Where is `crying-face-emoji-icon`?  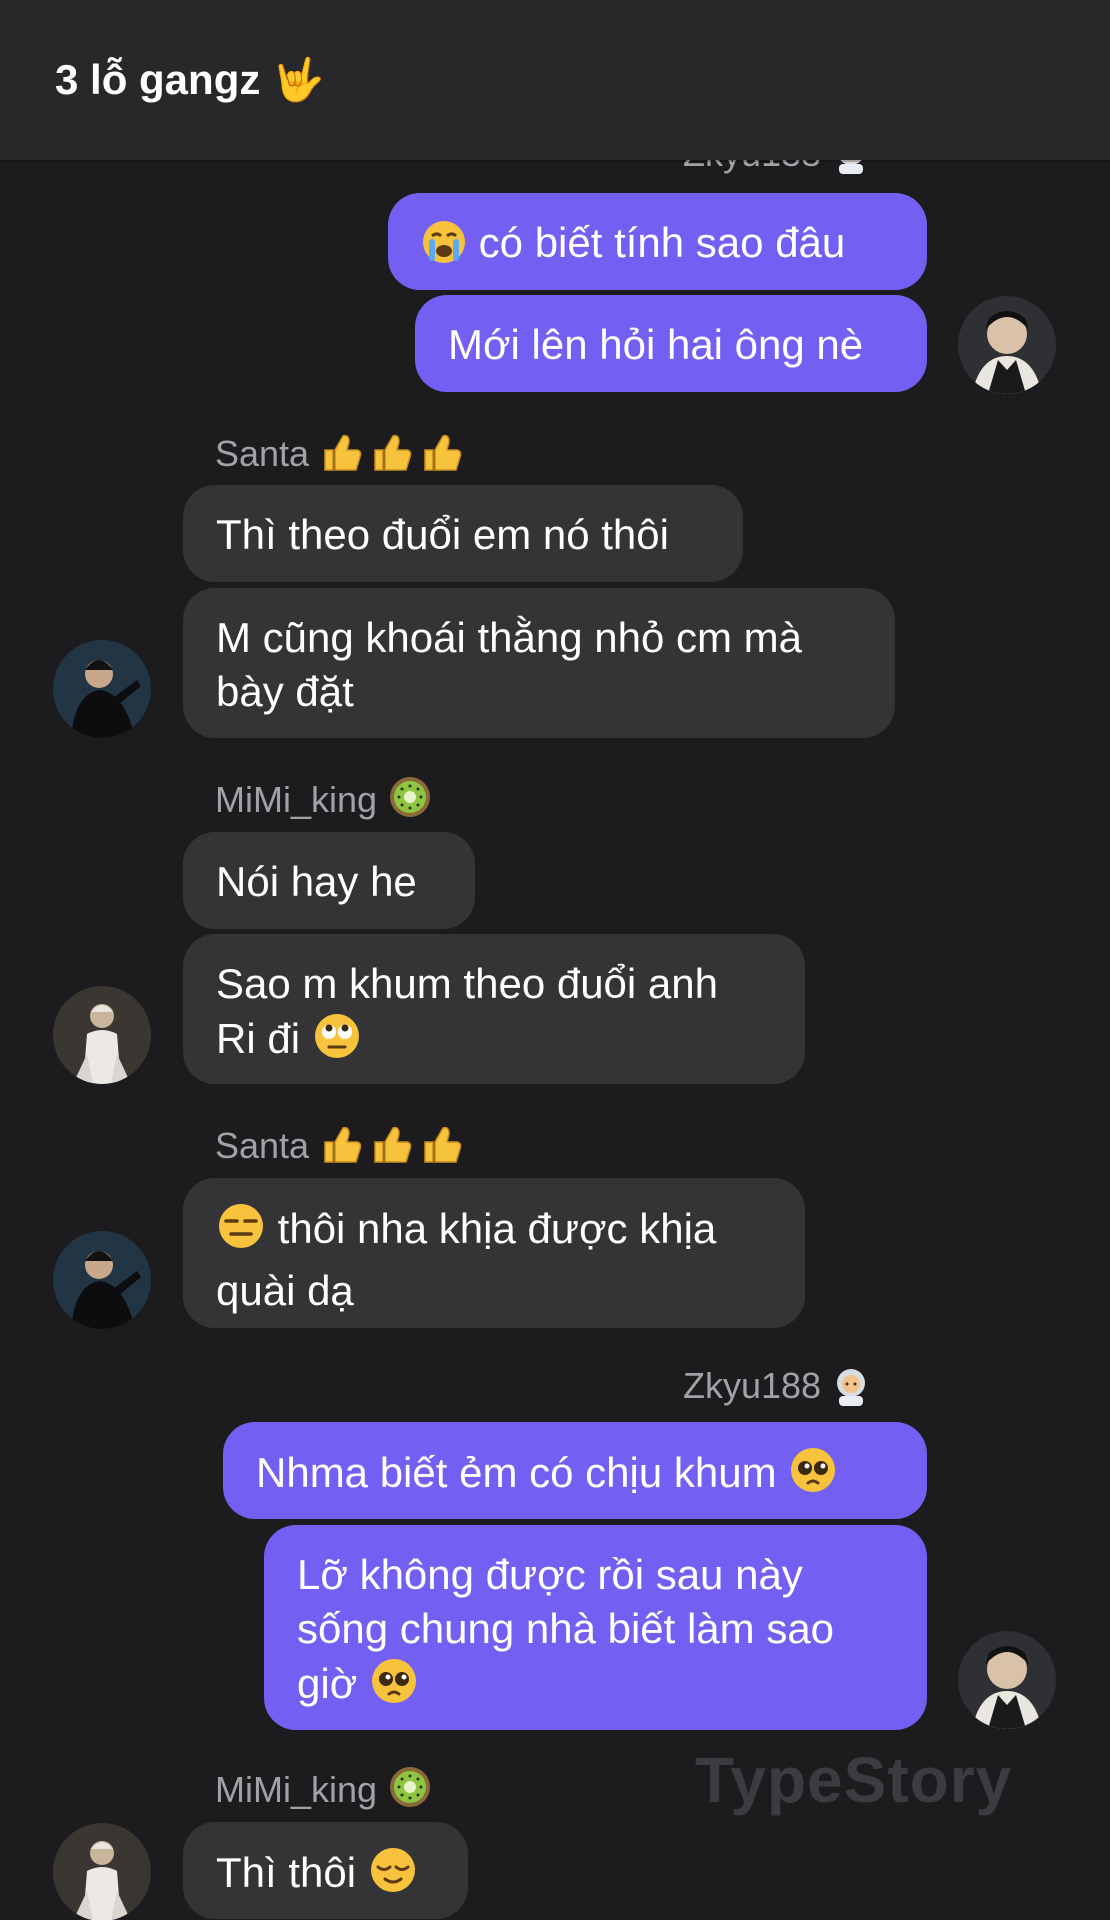
crying-face-emoji-icon is located at coordinates (444, 248).